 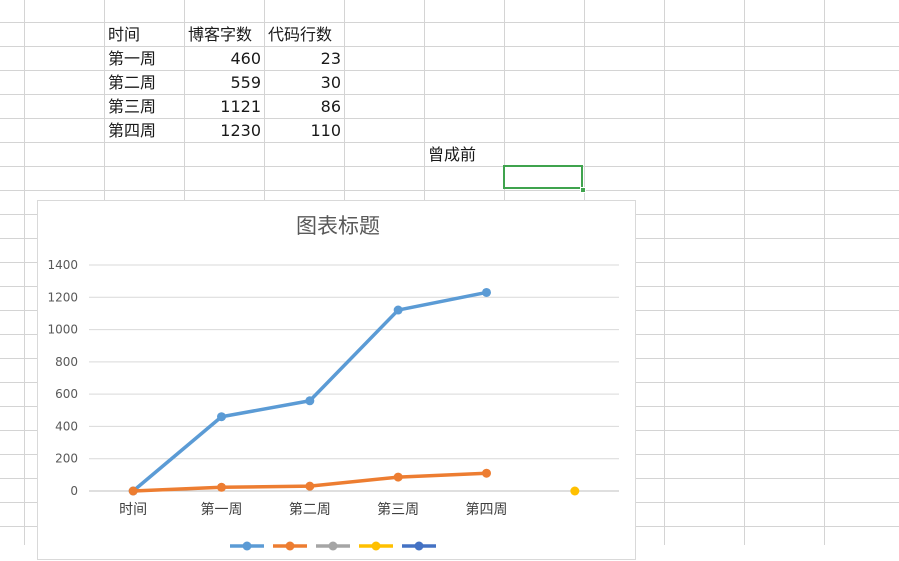 What do you see at coordinates (66, 426) in the screenshot?
I see `y-tick-label: 400` at bounding box center [66, 426].